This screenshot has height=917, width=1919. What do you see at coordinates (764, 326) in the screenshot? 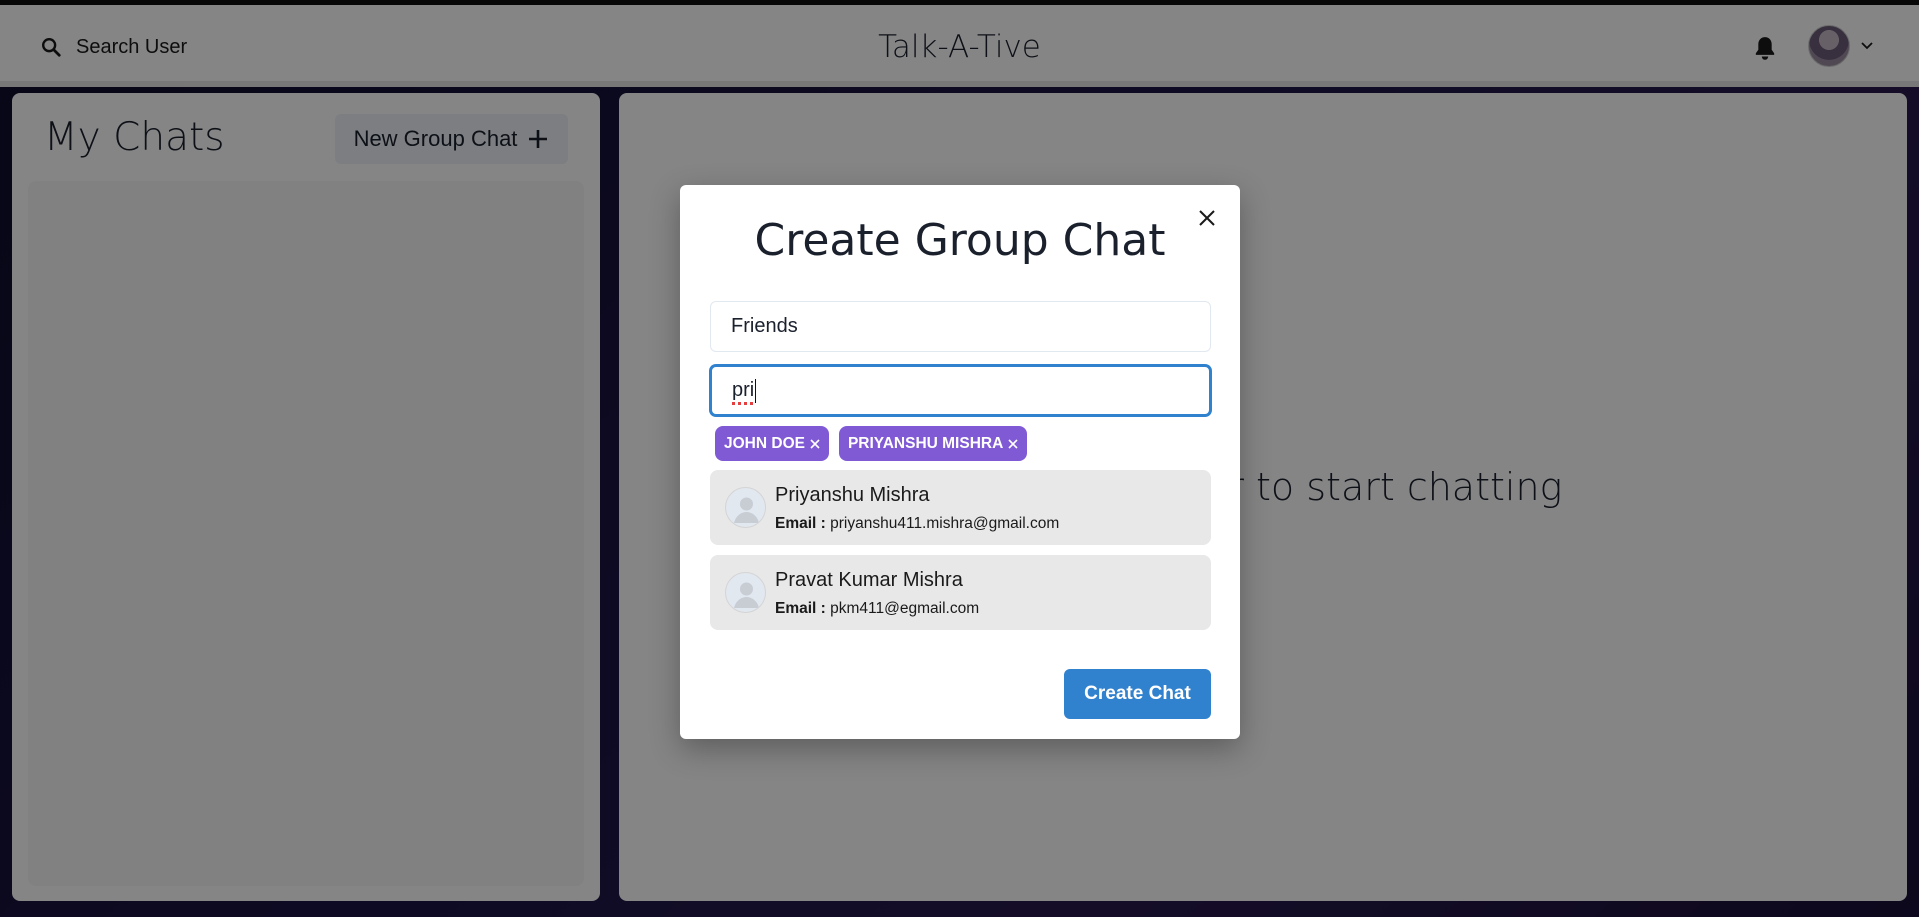
I see `chat-name-value: Friends` at bounding box center [764, 326].